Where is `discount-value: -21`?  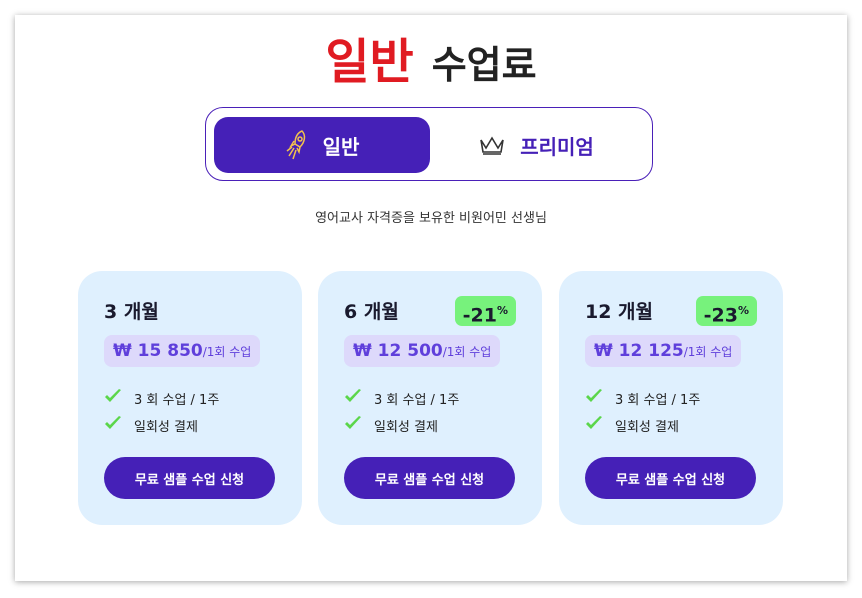
discount-value: -21 is located at coordinates (479, 315).